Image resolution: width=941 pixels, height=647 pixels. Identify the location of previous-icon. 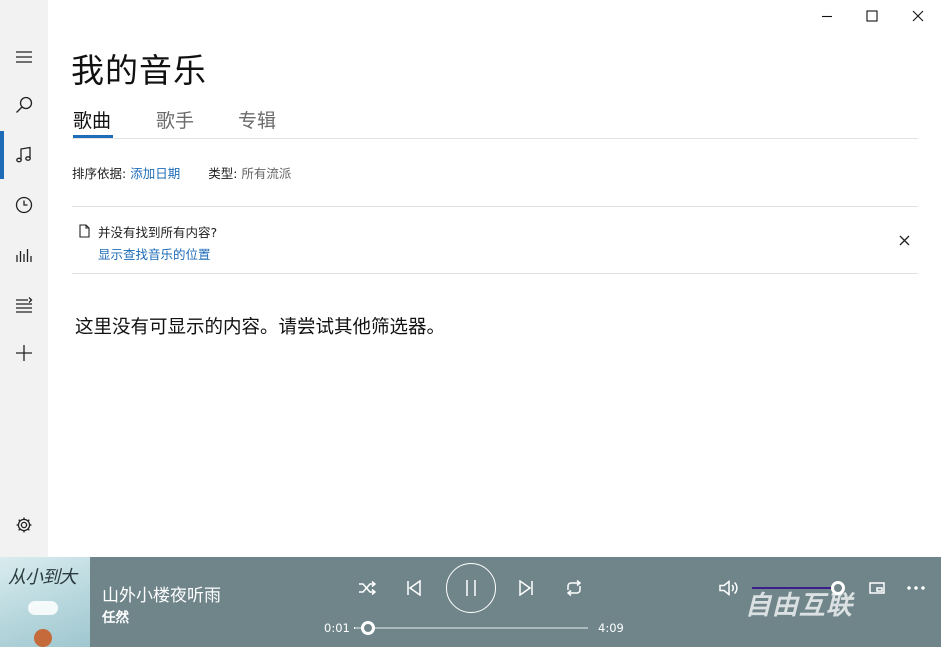
(414, 588).